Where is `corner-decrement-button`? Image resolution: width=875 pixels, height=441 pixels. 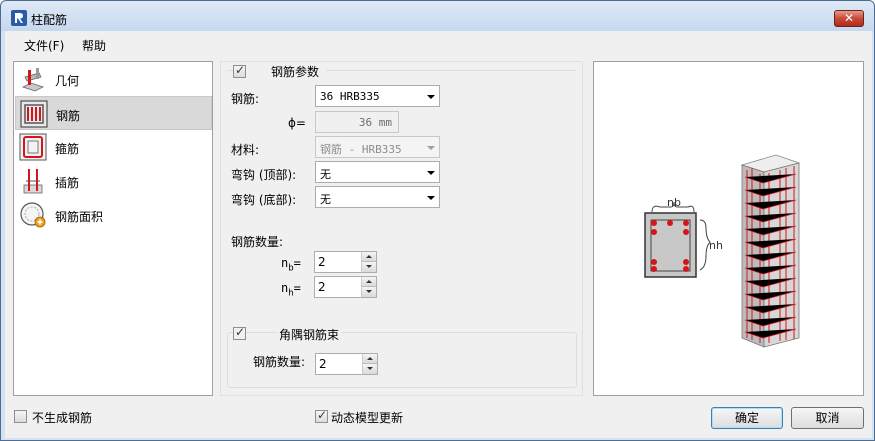
corner-decrement-button is located at coordinates (370, 369).